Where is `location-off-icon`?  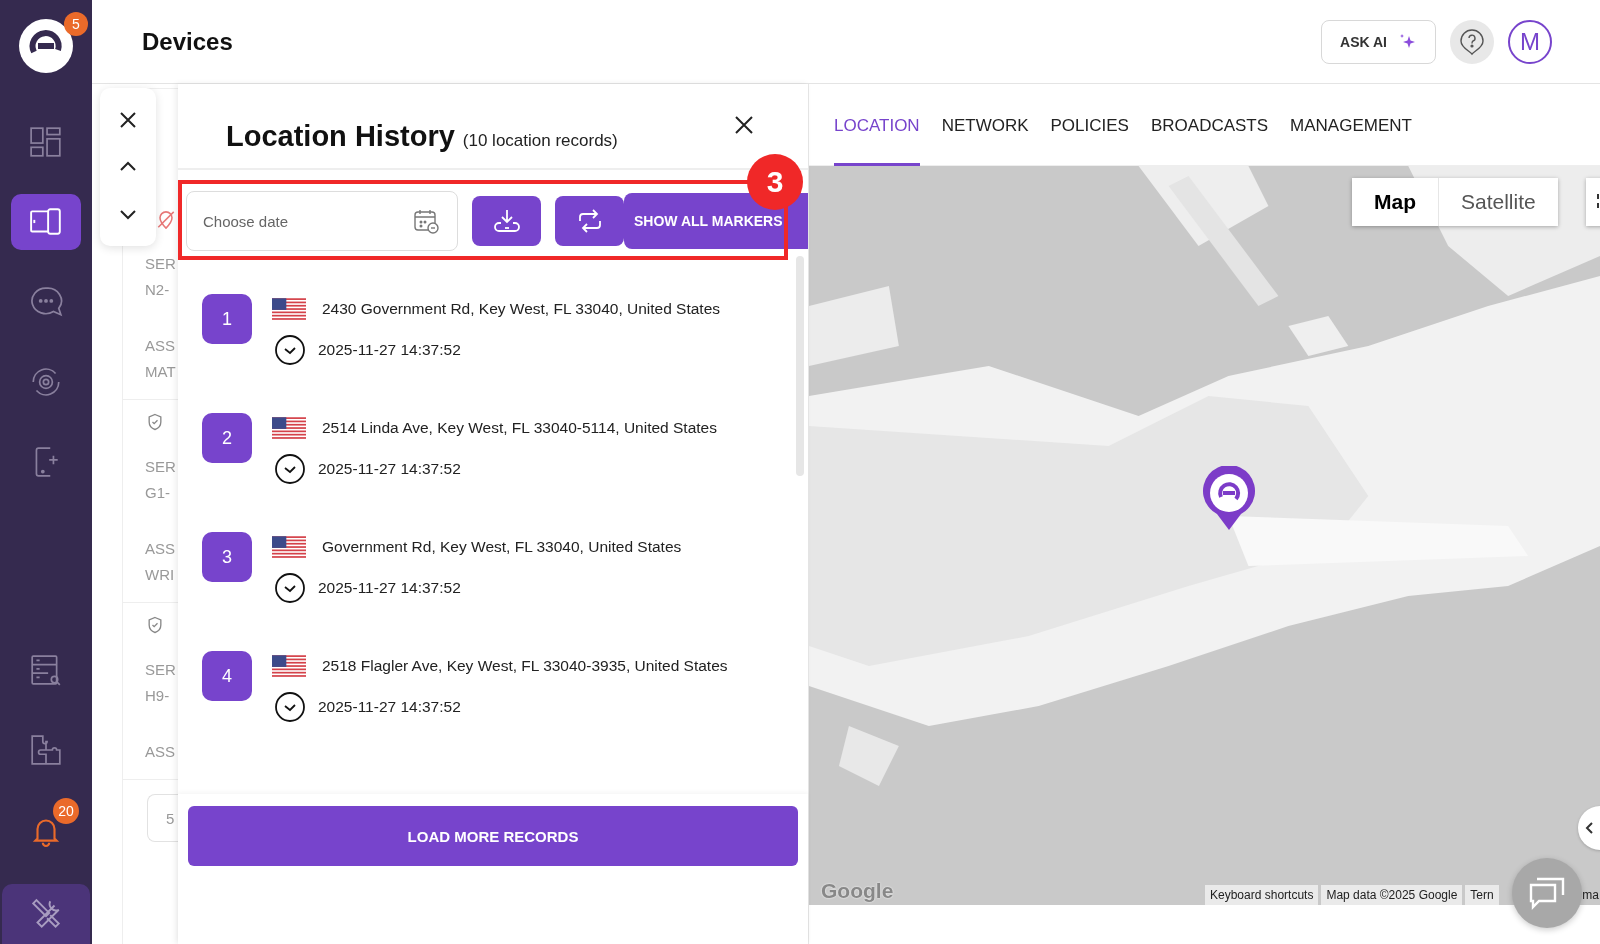
location-off-icon is located at coordinates (166, 220).